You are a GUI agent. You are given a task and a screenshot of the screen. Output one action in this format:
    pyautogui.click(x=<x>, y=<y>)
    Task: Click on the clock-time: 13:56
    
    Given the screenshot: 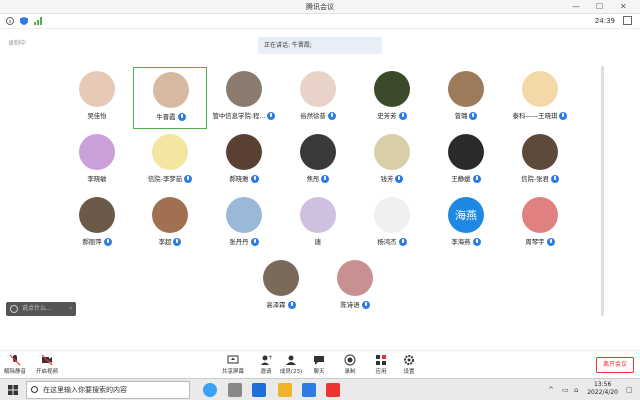 What is the action you would take?
    pyautogui.click(x=602, y=384)
    